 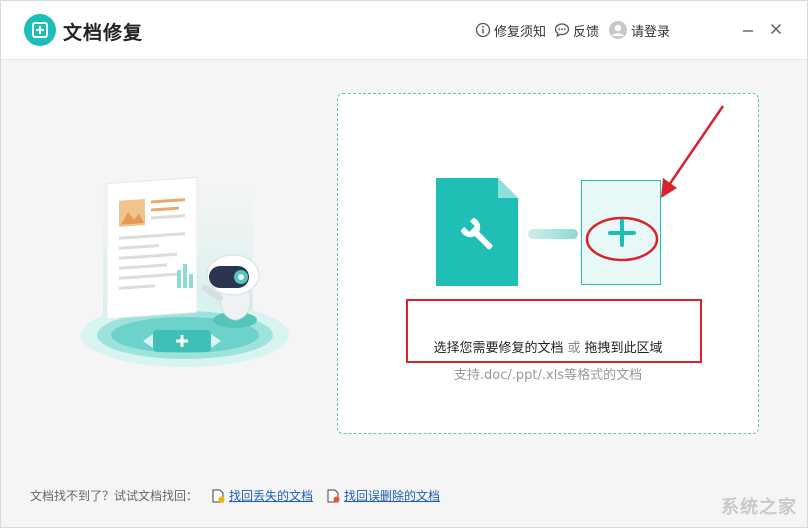 What do you see at coordinates (618, 30) in the screenshot?
I see `user-avatar-icon` at bounding box center [618, 30].